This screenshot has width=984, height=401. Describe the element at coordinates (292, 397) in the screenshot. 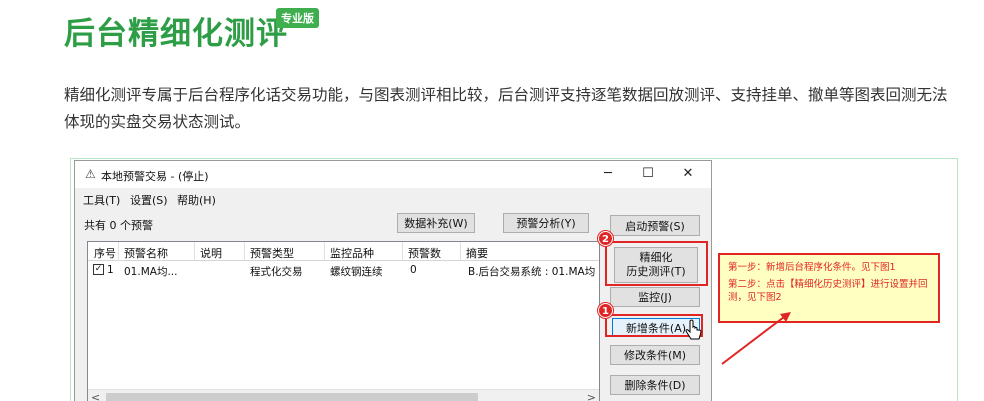

I see `scroll-thumb` at that location.